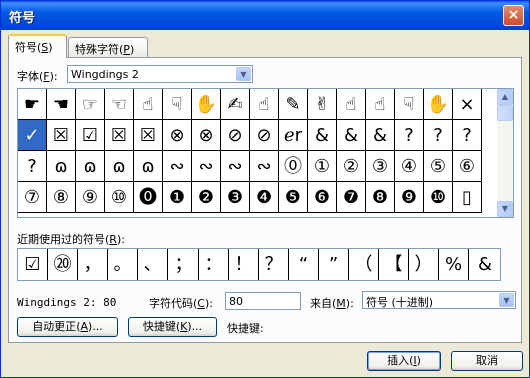 Image resolution: width=530 pixels, height=378 pixels. I want to click on symbol-cell: ✓, so click(32, 135).